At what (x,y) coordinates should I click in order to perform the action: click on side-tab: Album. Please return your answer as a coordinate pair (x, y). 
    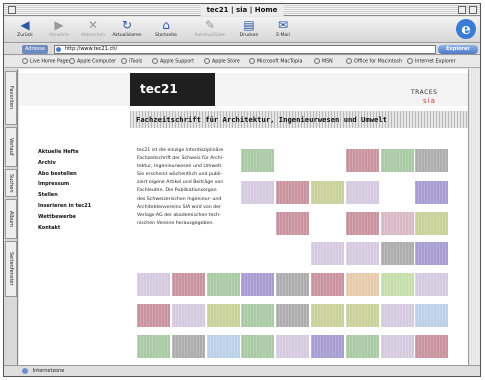
    Looking at the image, I should click on (11, 219).